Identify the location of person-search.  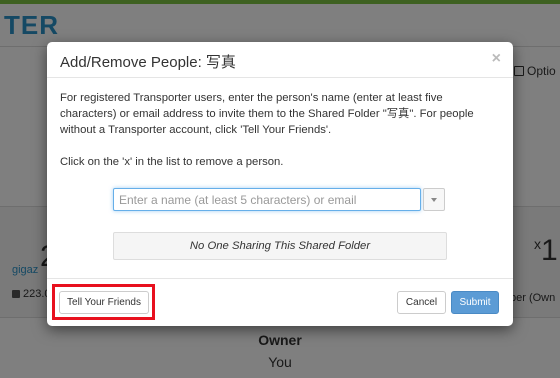
(279, 199).